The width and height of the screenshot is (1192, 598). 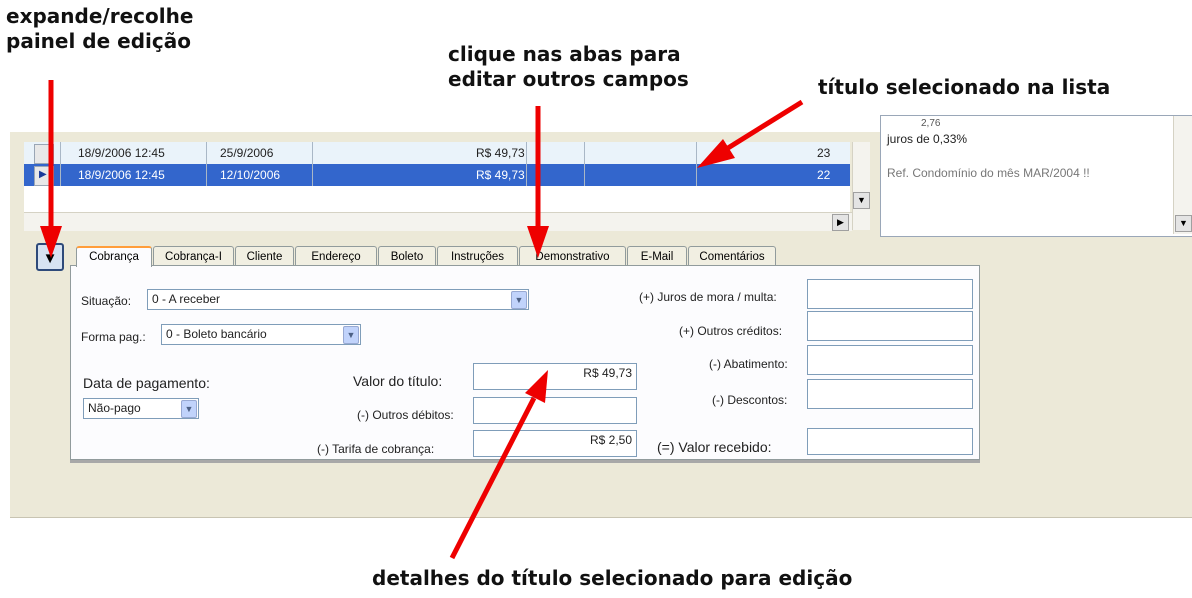 I want to click on arrow-expand, so click(x=51, y=169).